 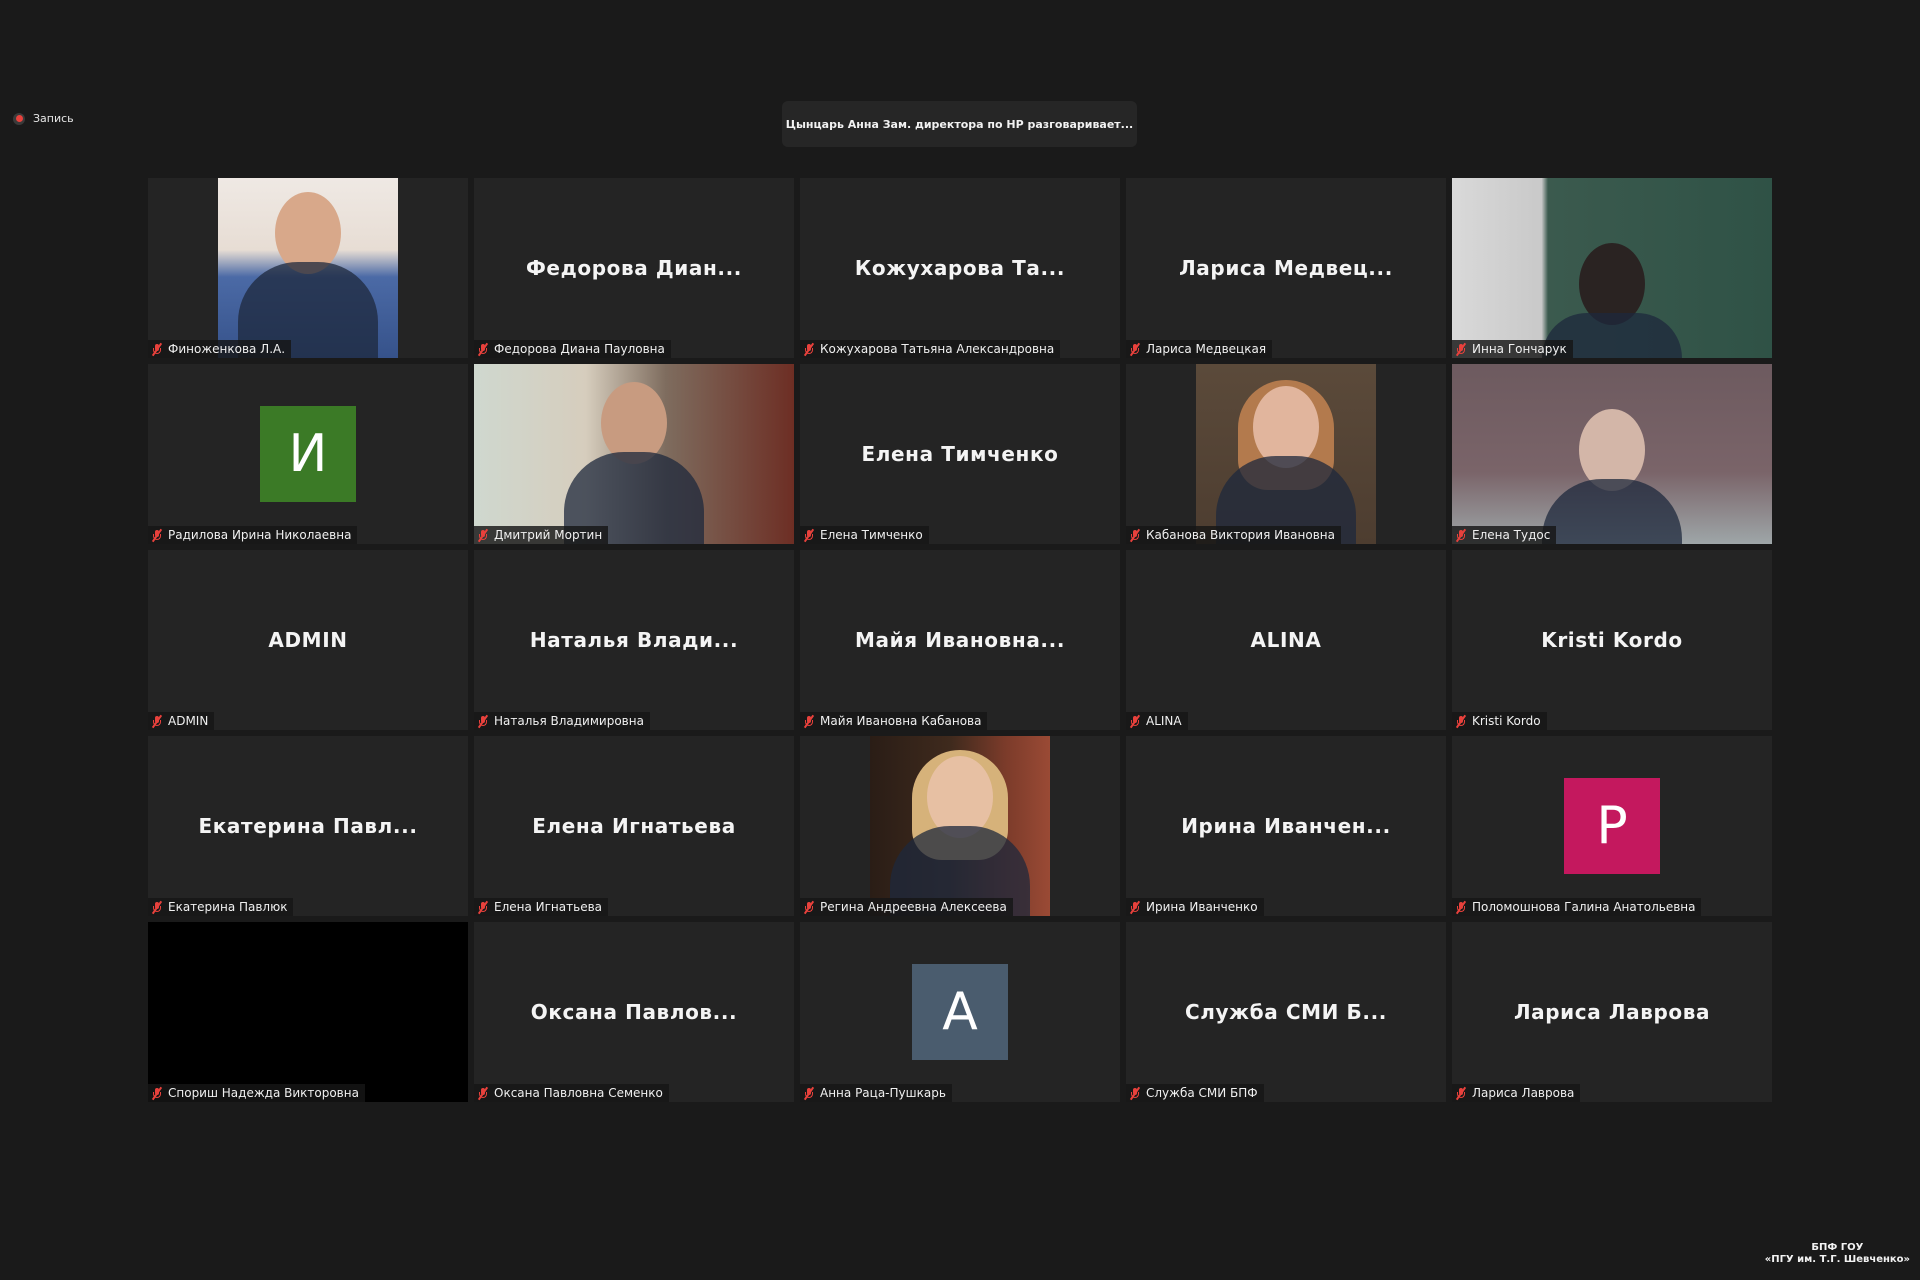 I want to click on participant-name-label: ADMIN, so click(x=181, y=721).